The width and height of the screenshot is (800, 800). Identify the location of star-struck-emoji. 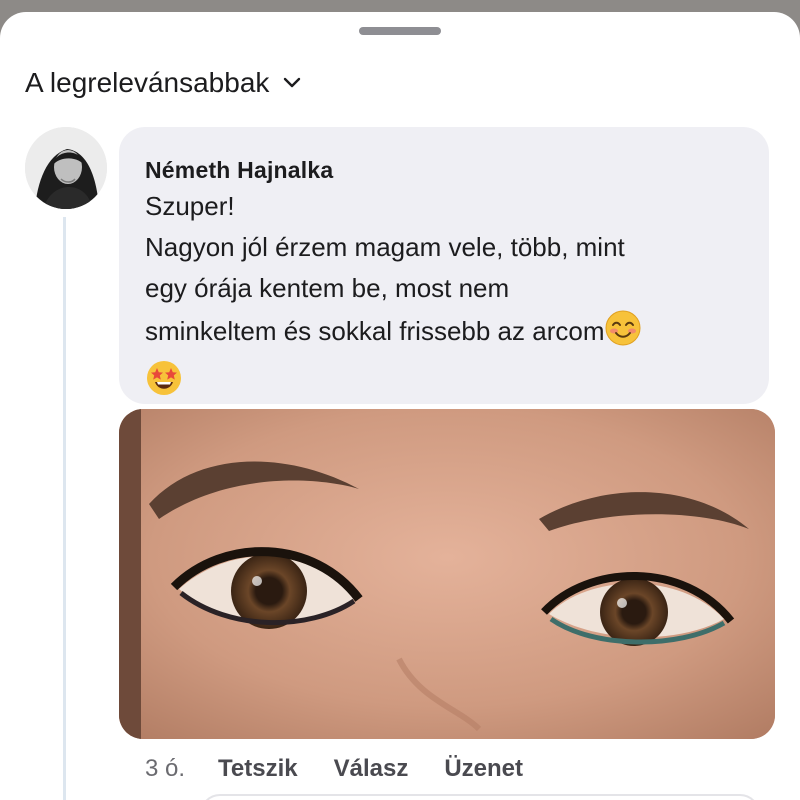
(164, 384).